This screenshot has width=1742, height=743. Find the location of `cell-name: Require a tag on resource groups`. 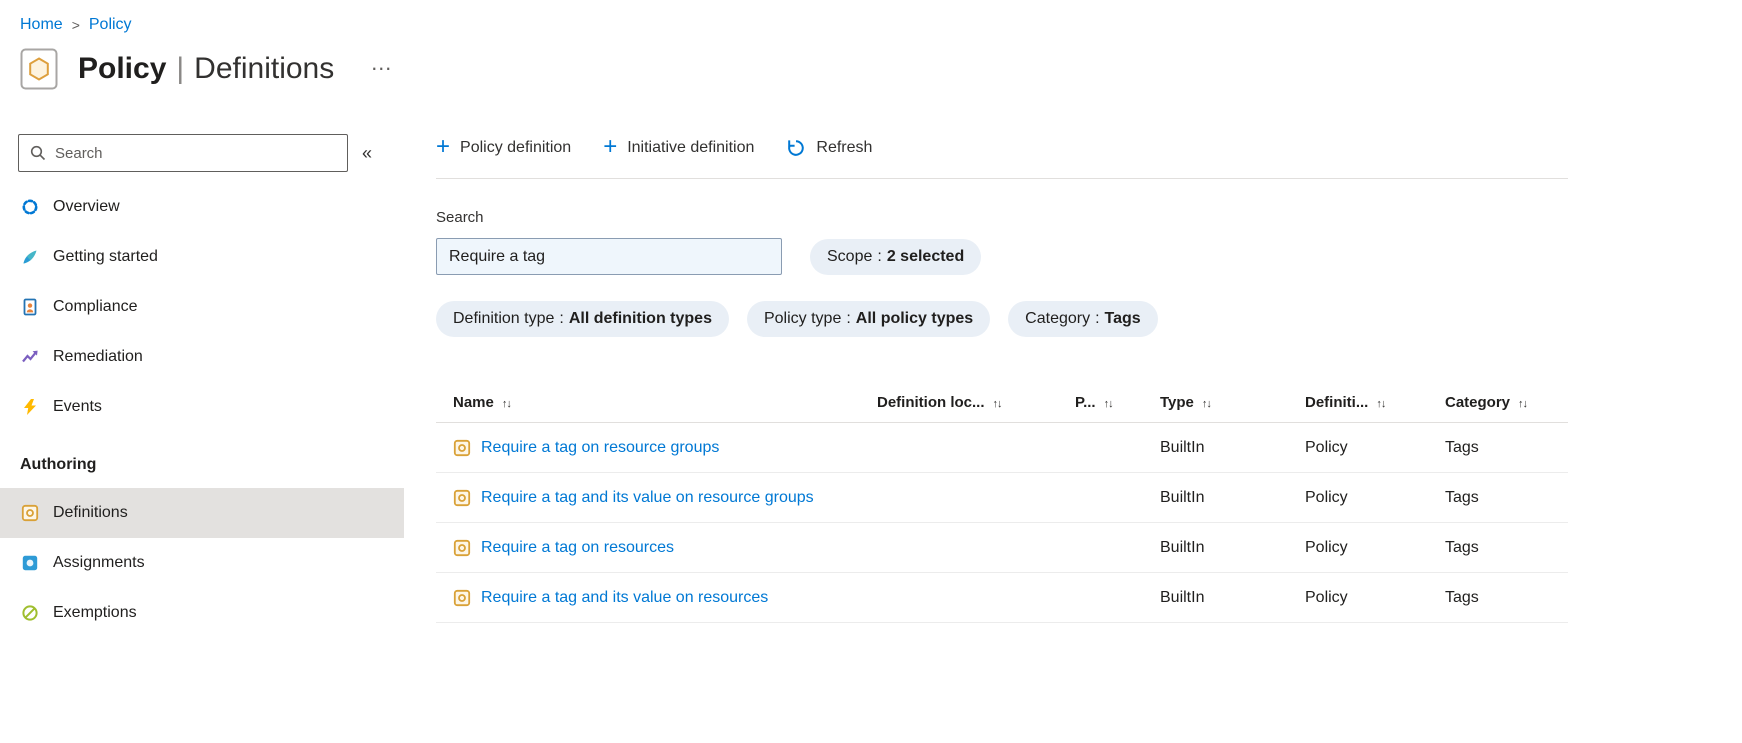

cell-name: Require a tag on resource groups is located at coordinates (665, 448).